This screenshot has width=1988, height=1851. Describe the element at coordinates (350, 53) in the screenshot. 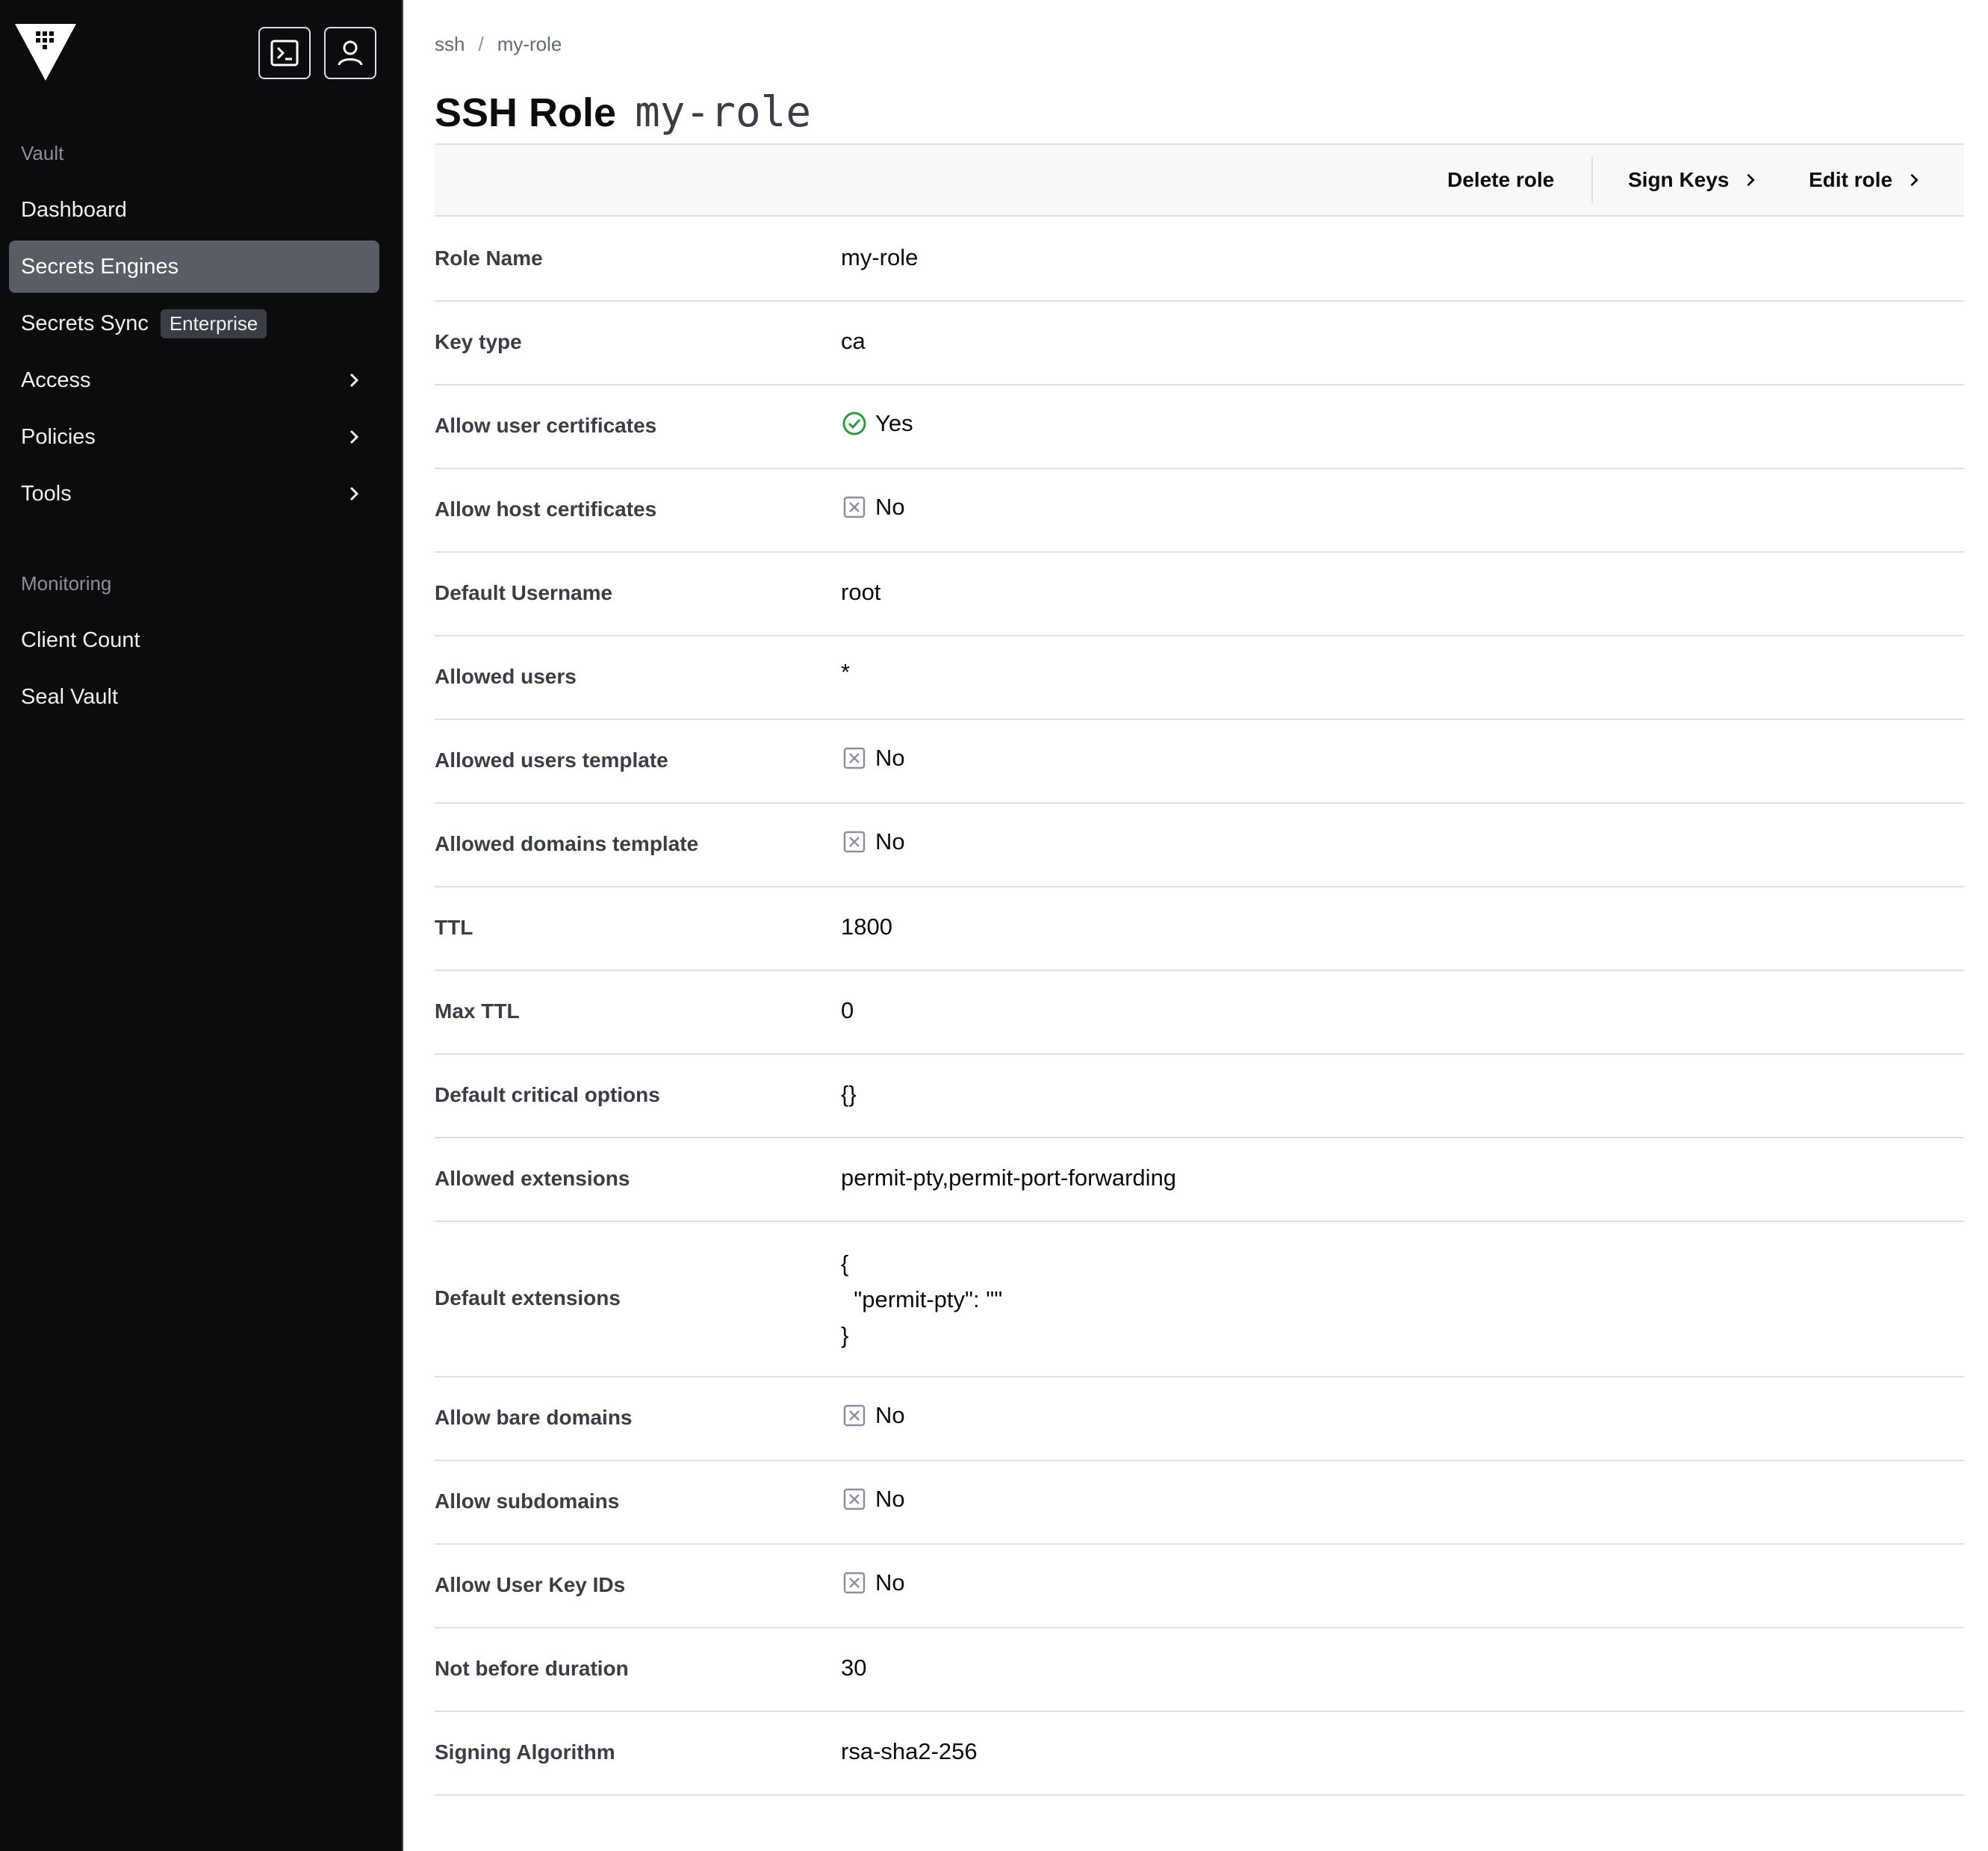

I see `user-menu-button` at that location.